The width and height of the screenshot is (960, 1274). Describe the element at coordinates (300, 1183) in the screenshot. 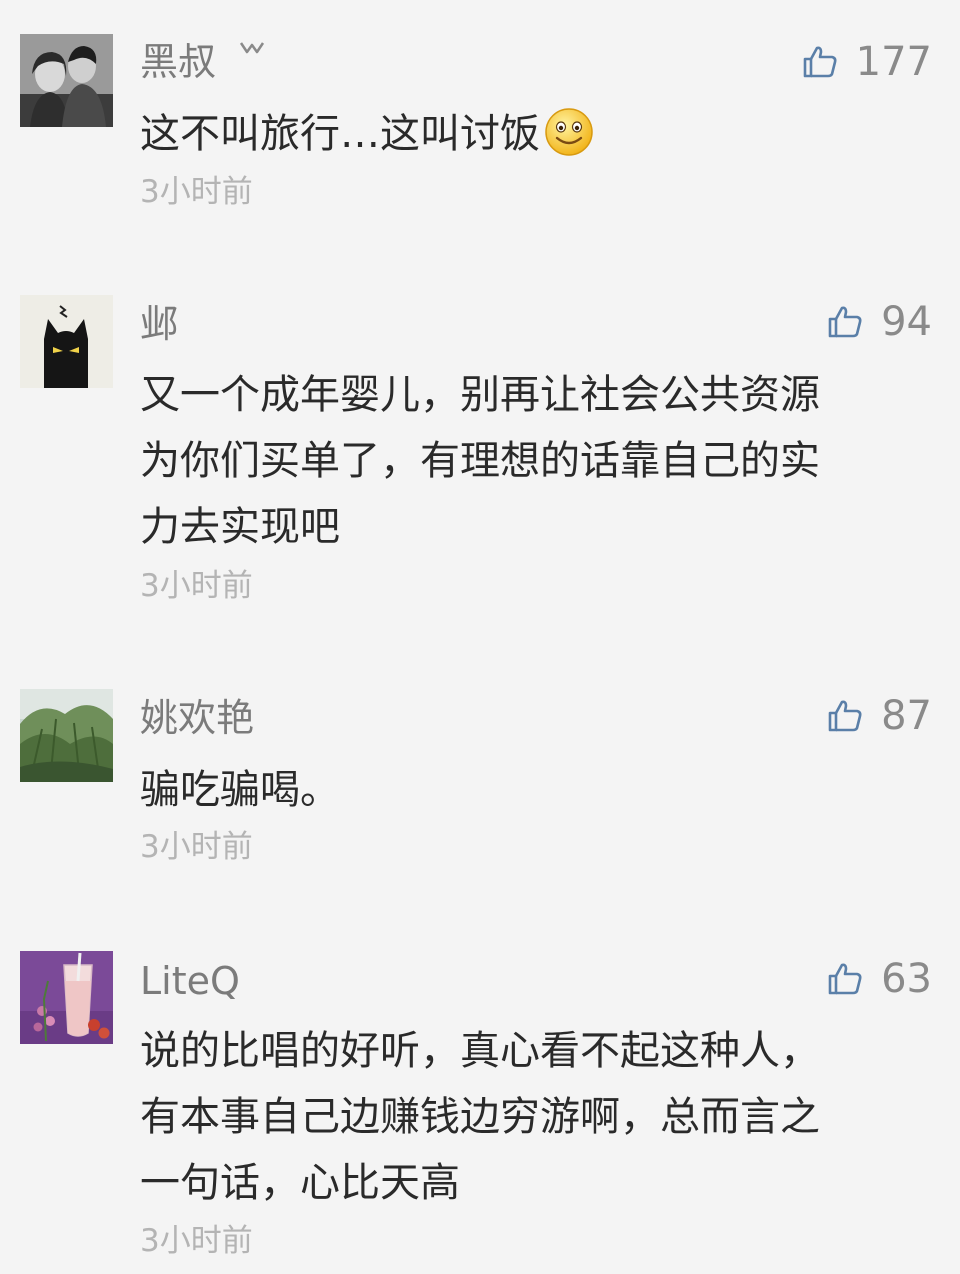

I see `comment-text-line: 一句话，心比天高` at that location.